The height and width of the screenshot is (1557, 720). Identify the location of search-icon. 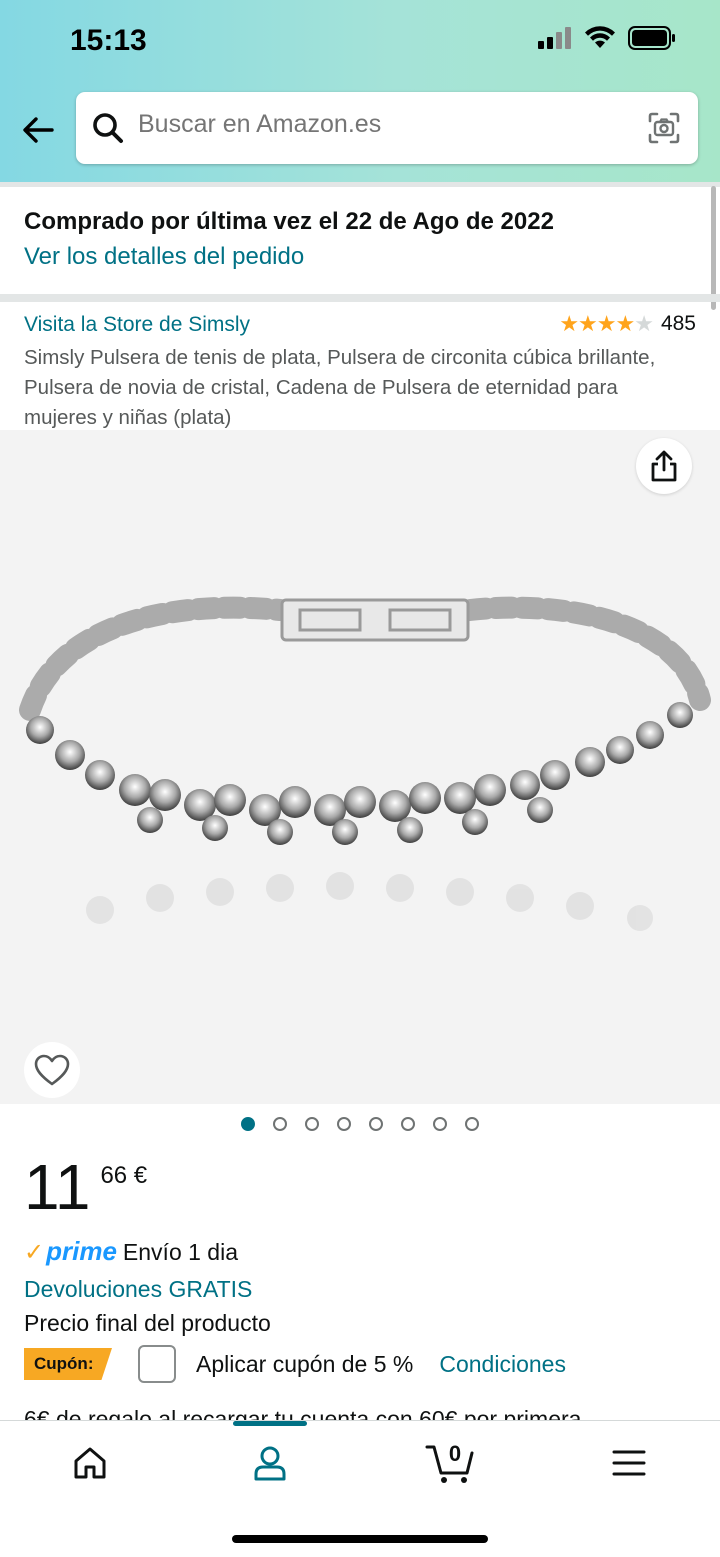
(108, 128).